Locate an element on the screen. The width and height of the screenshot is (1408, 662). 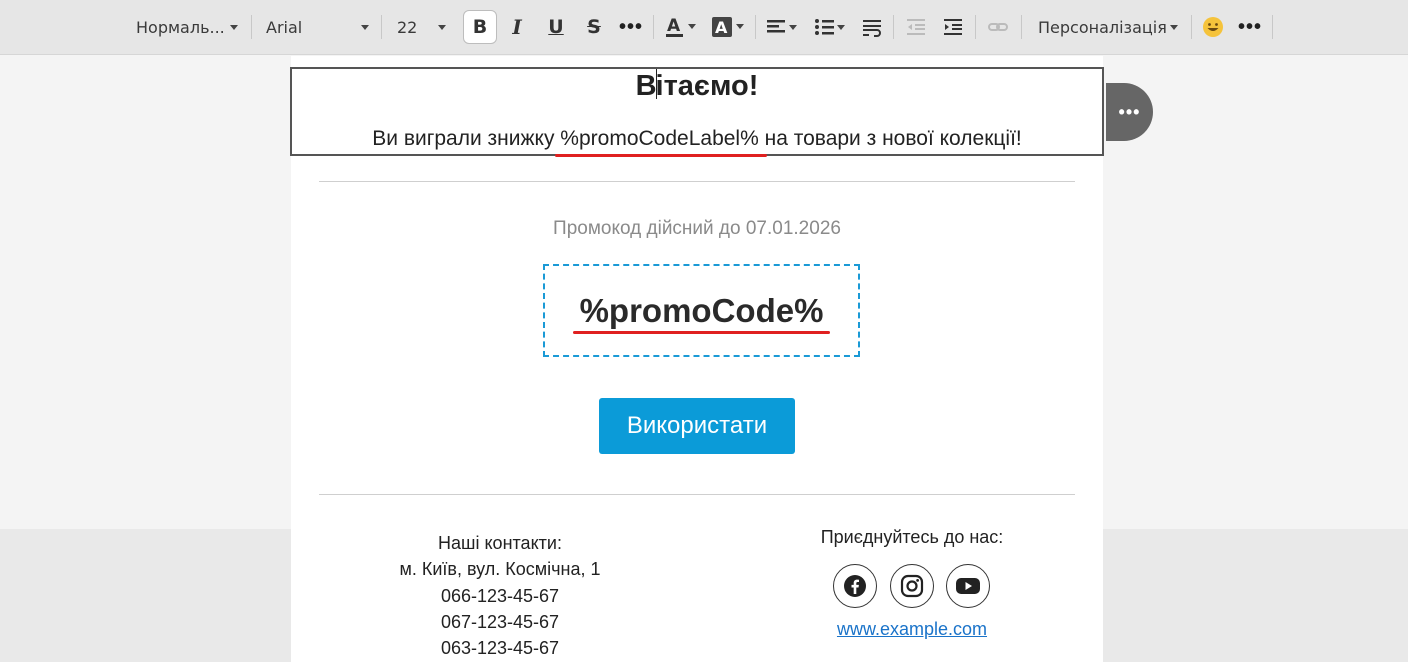
instagram-icon is located at coordinates (912, 586).